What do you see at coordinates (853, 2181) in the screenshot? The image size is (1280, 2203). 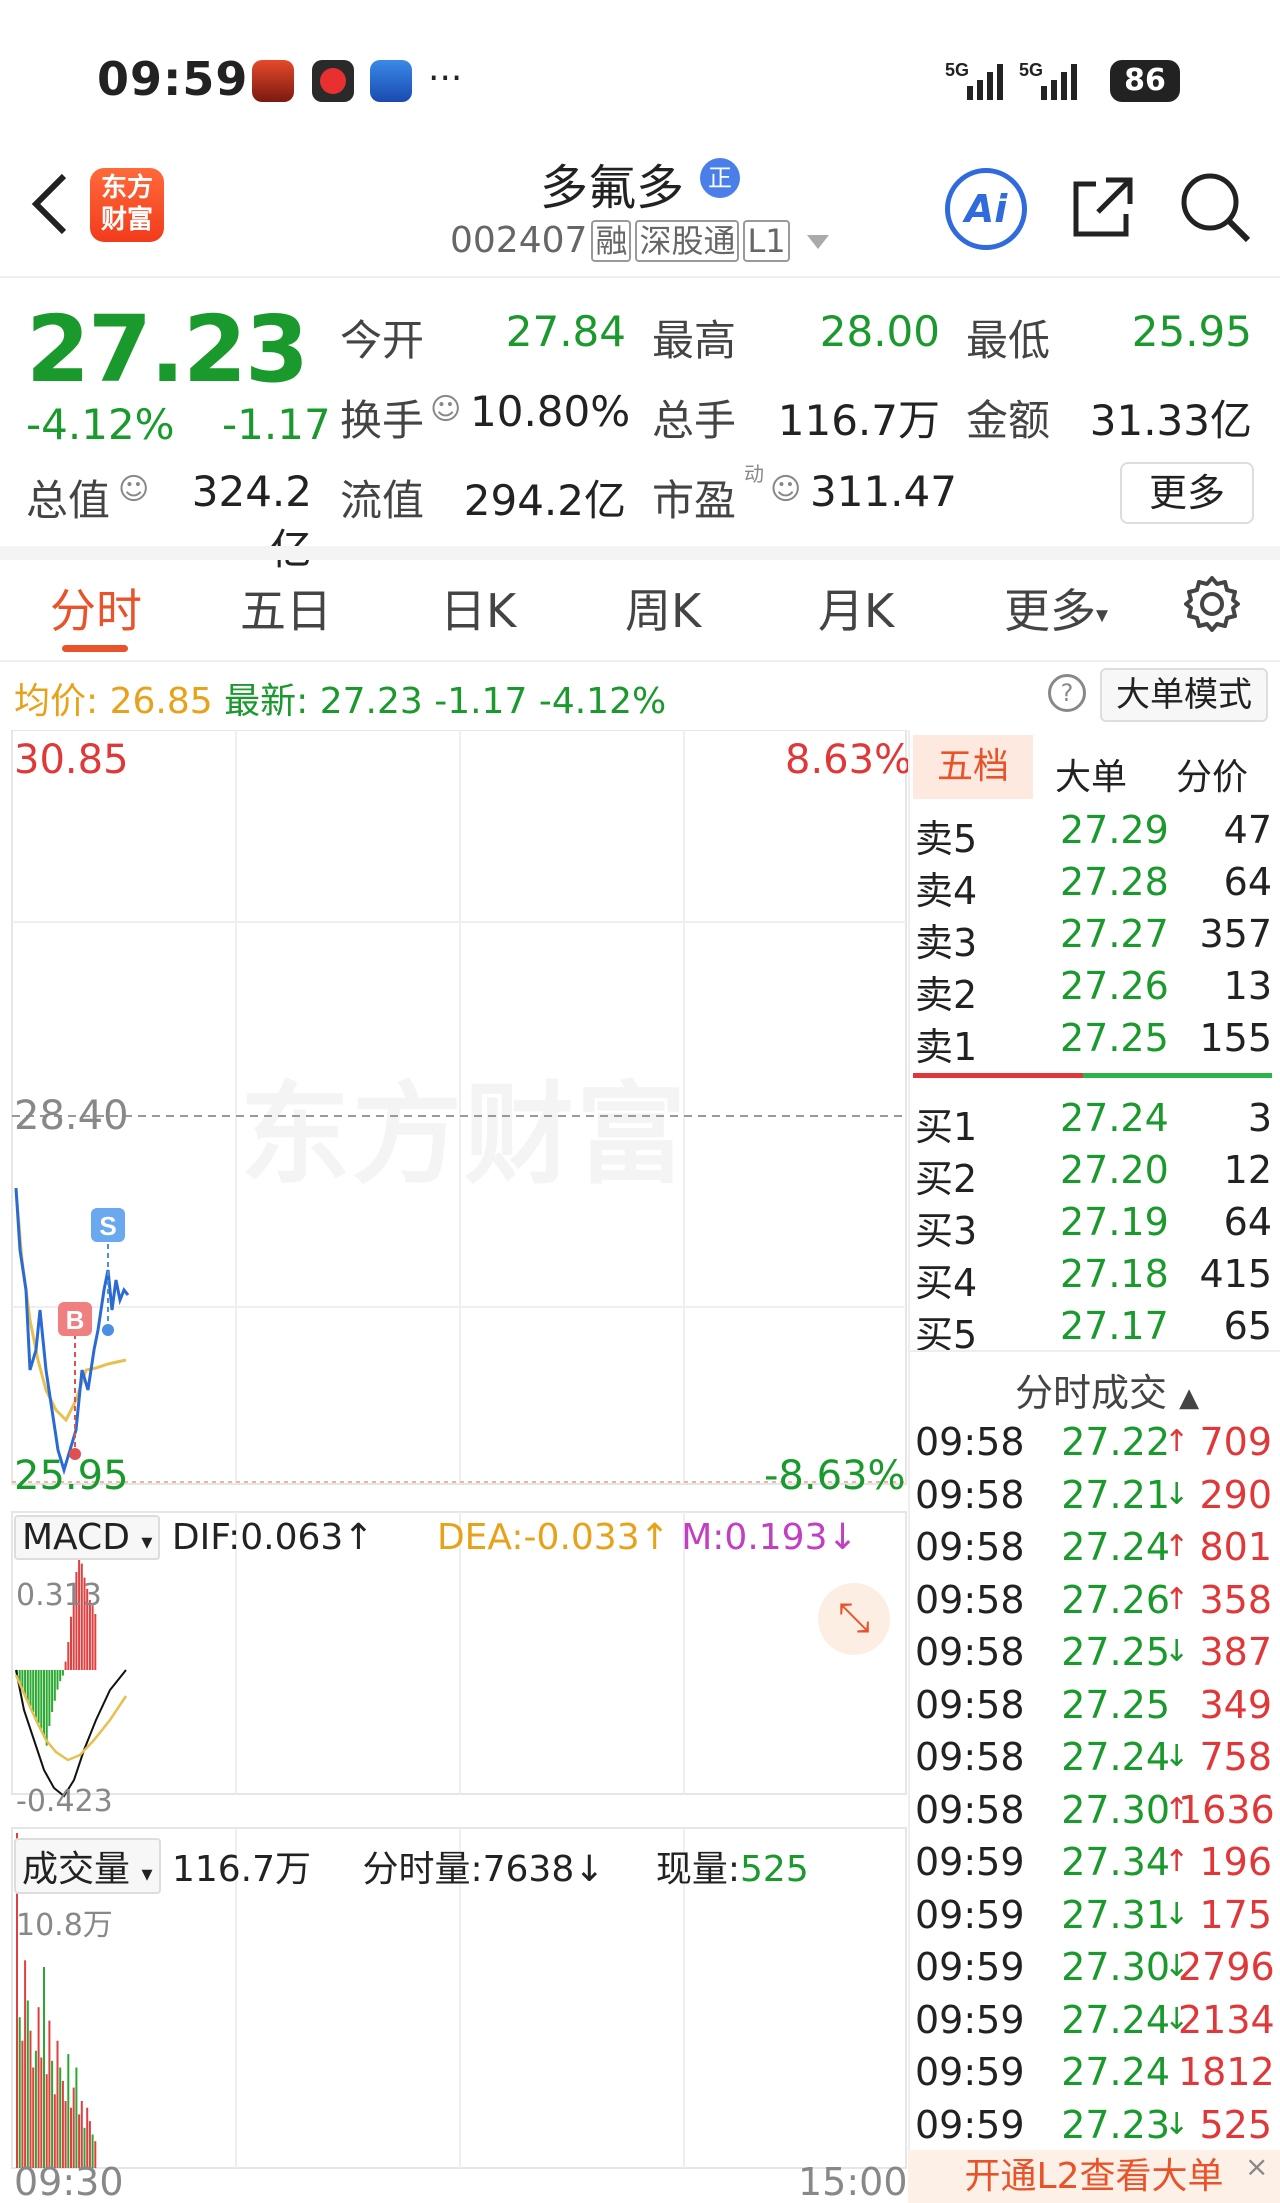 I see `time-end: 15:00` at bounding box center [853, 2181].